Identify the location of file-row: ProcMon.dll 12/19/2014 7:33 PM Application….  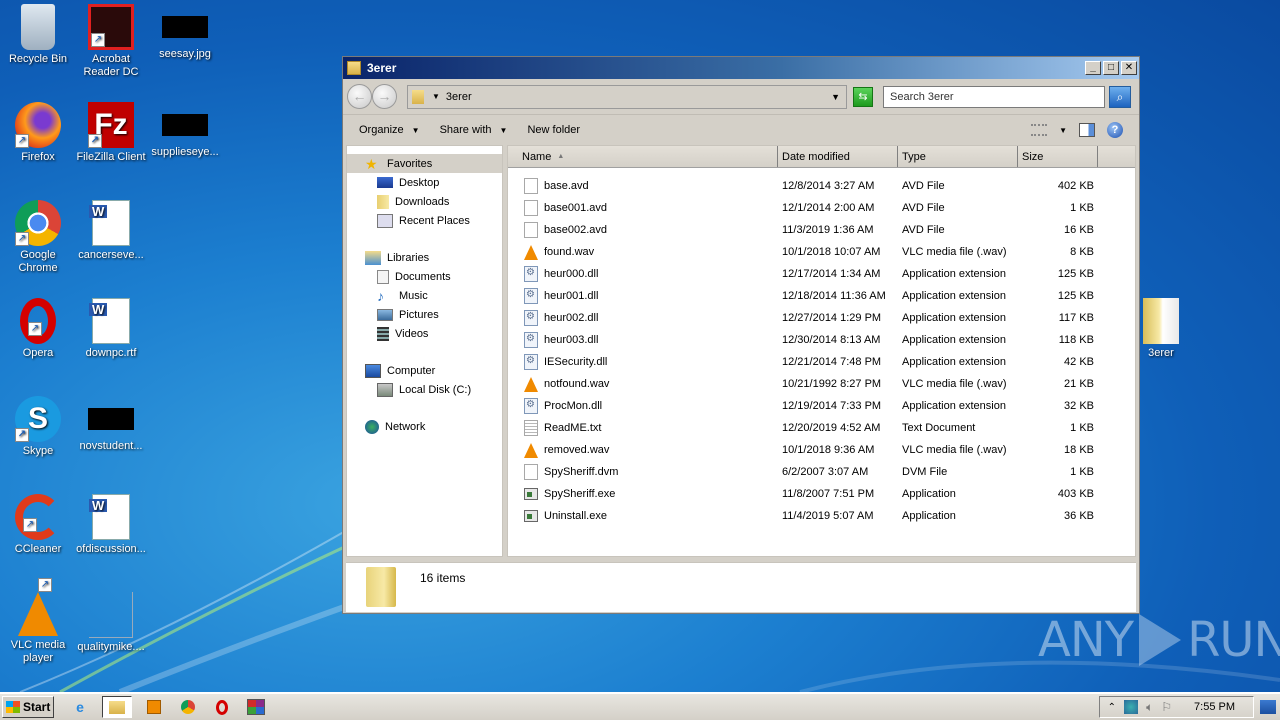
(821, 406).